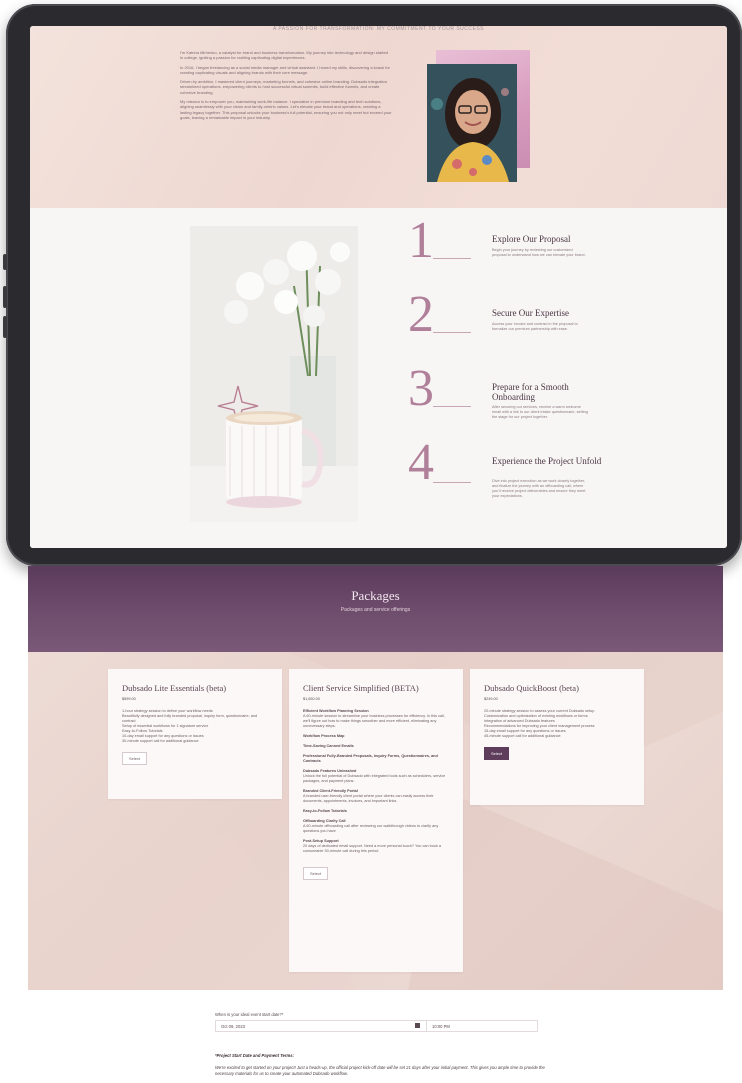  Describe the element at coordinates (5, 262) in the screenshot. I see `tablet-side-button` at that location.